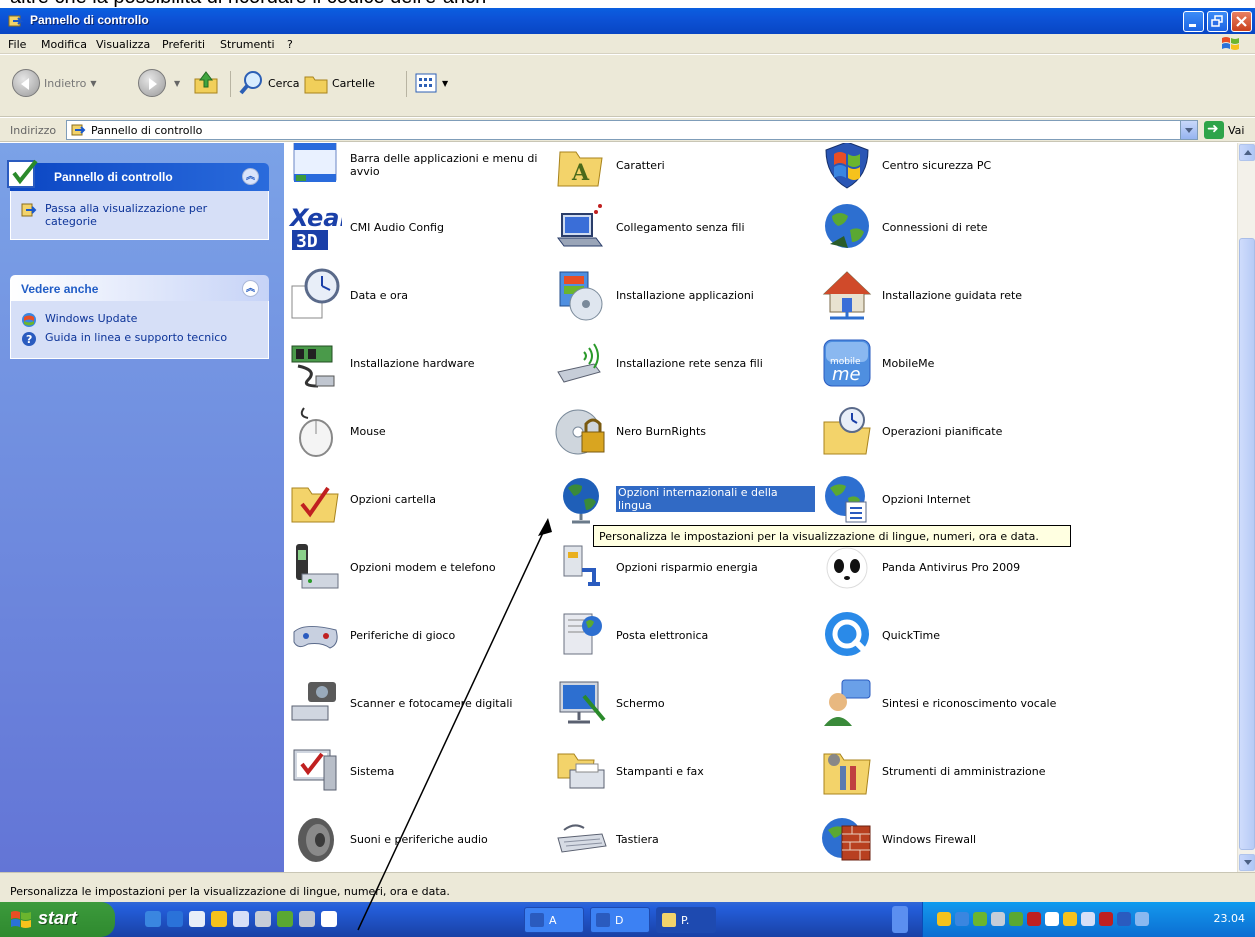  Describe the element at coordinates (175, 919) in the screenshot. I see `quicklaunch-browser-icon` at that location.